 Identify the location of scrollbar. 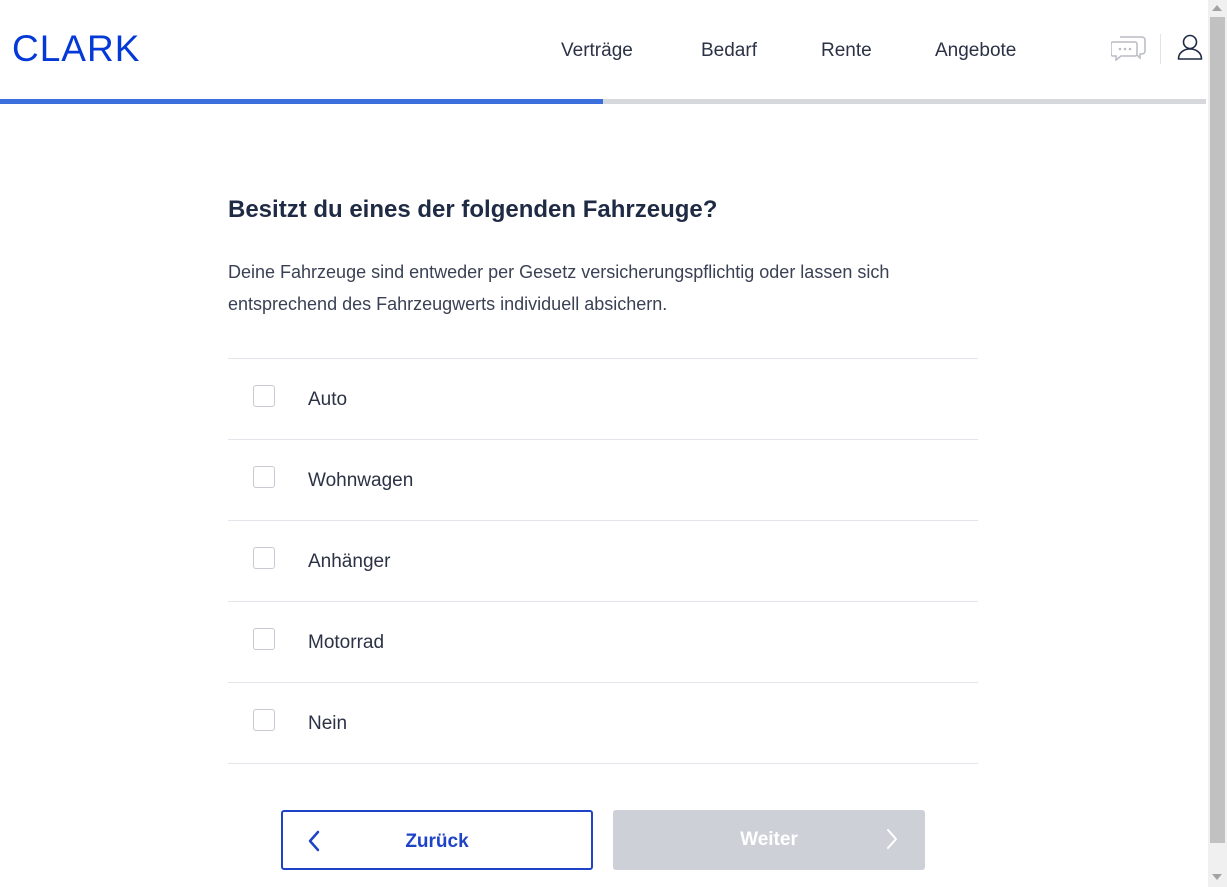
(1217, 443).